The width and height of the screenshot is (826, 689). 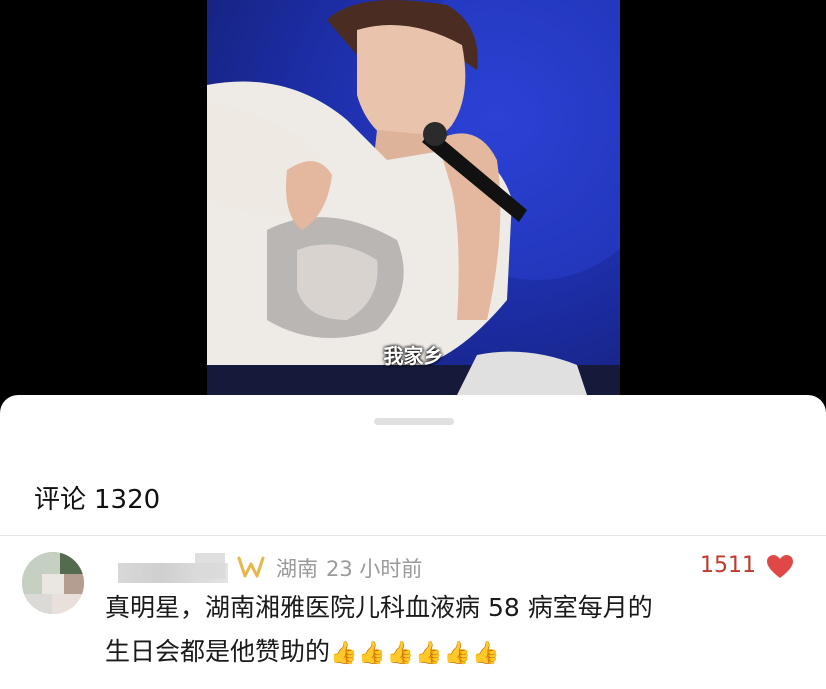 What do you see at coordinates (60, 500) in the screenshot?
I see `comments-title-label: 评论` at bounding box center [60, 500].